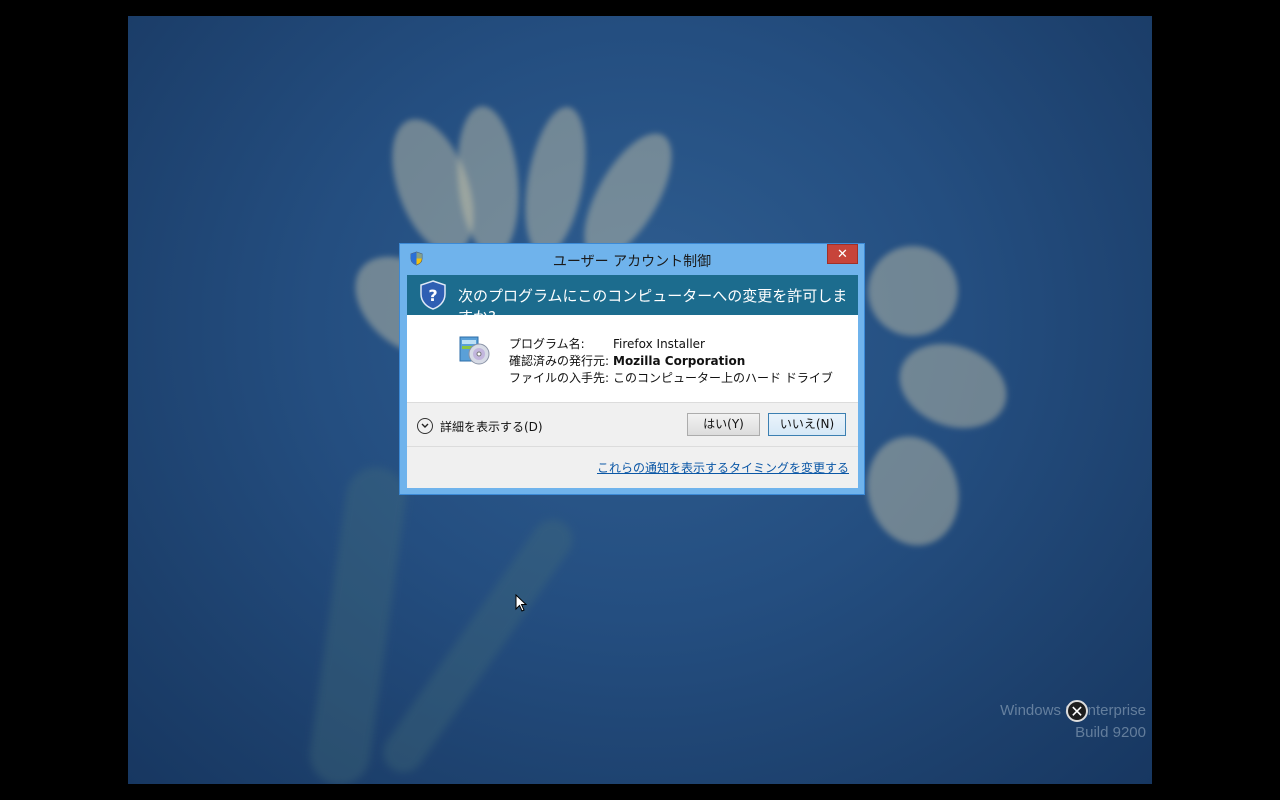 The width and height of the screenshot is (1280, 800). What do you see at coordinates (723, 467) in the screenshot?
I see `notification-settings-link: これらの通知を表示するタイミングを変更する` at bounding box center [723, 467].